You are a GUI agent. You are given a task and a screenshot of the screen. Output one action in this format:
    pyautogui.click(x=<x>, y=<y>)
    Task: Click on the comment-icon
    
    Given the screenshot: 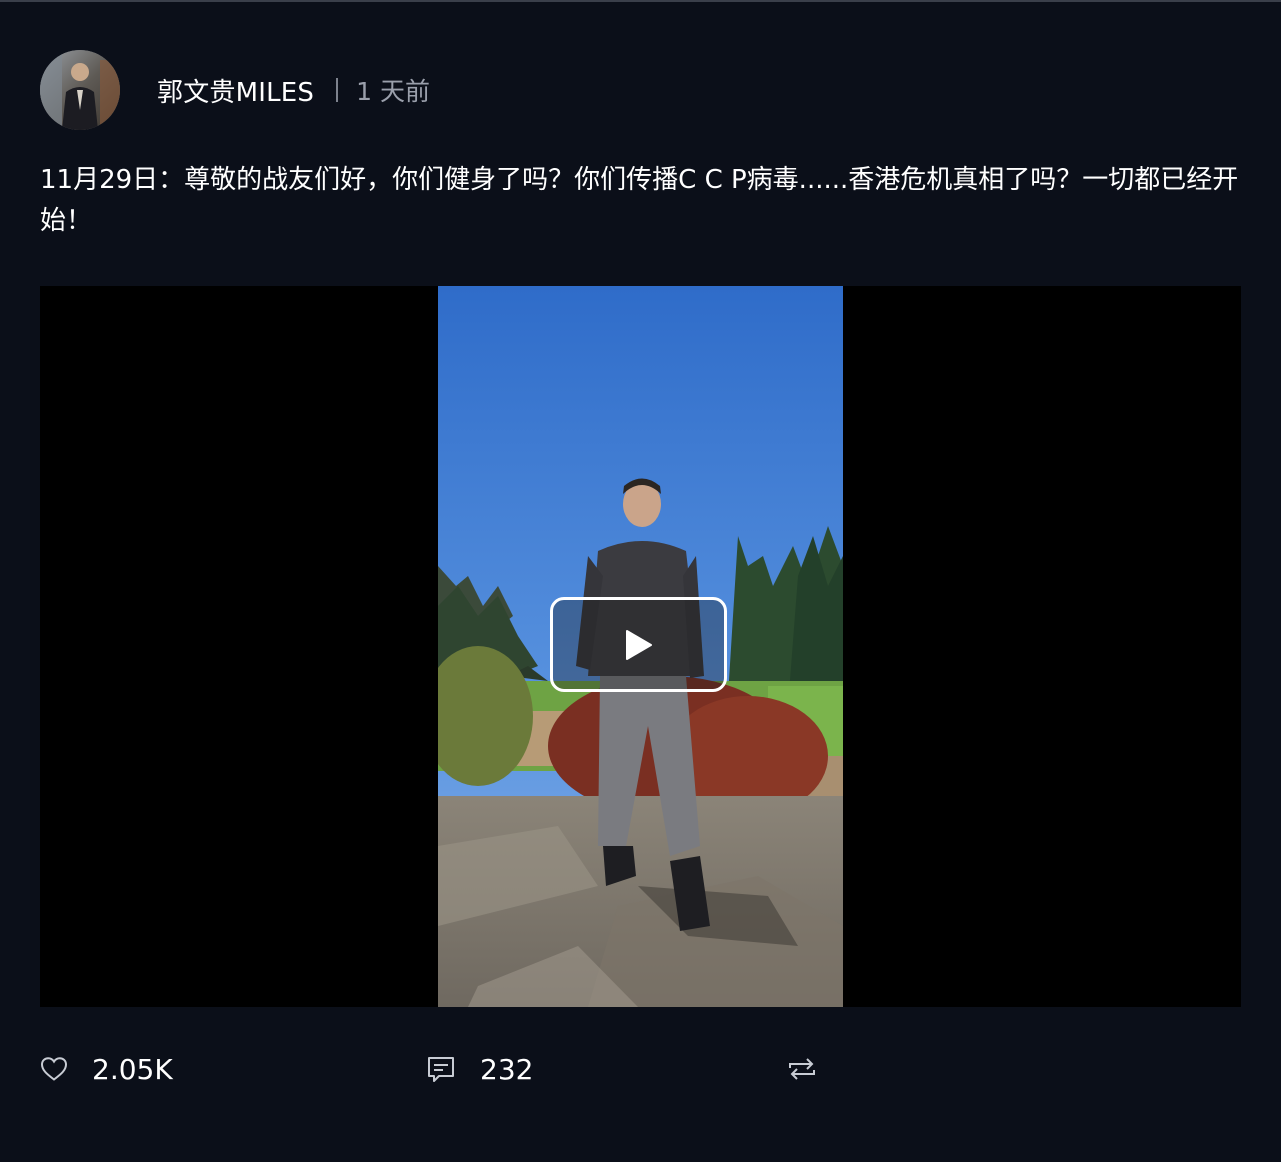 What is the action you would take?
    pyautogui.click(x=441, y=1069)
    